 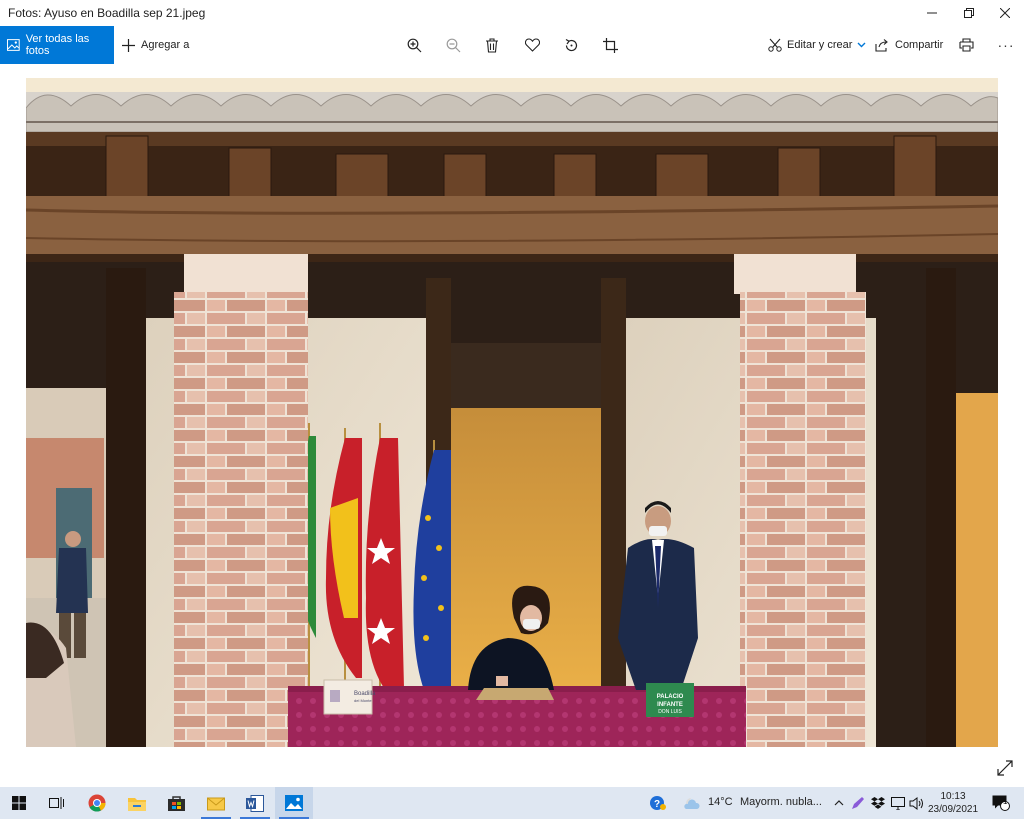 I want to click on network-tray-button, so click(x=898, y=803).